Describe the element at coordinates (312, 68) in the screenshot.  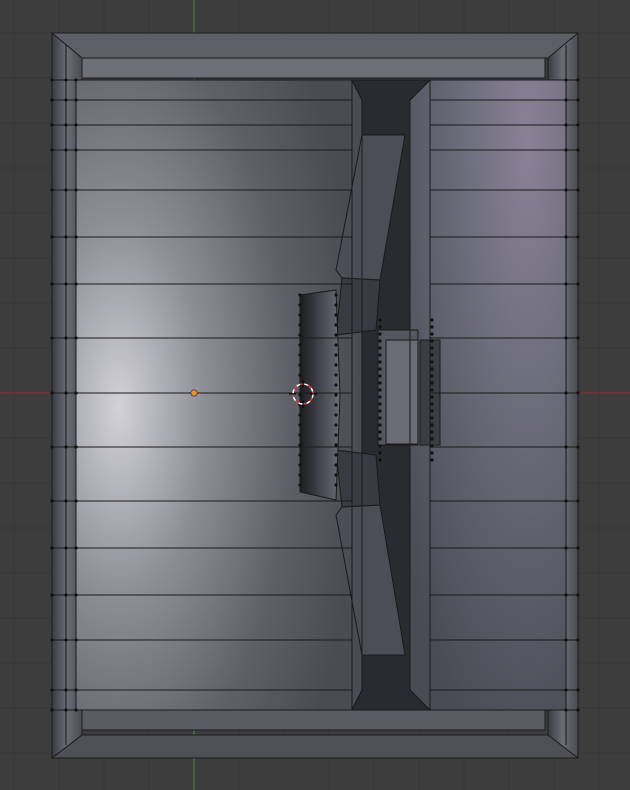
I see `mesh-top-strip` at that location.